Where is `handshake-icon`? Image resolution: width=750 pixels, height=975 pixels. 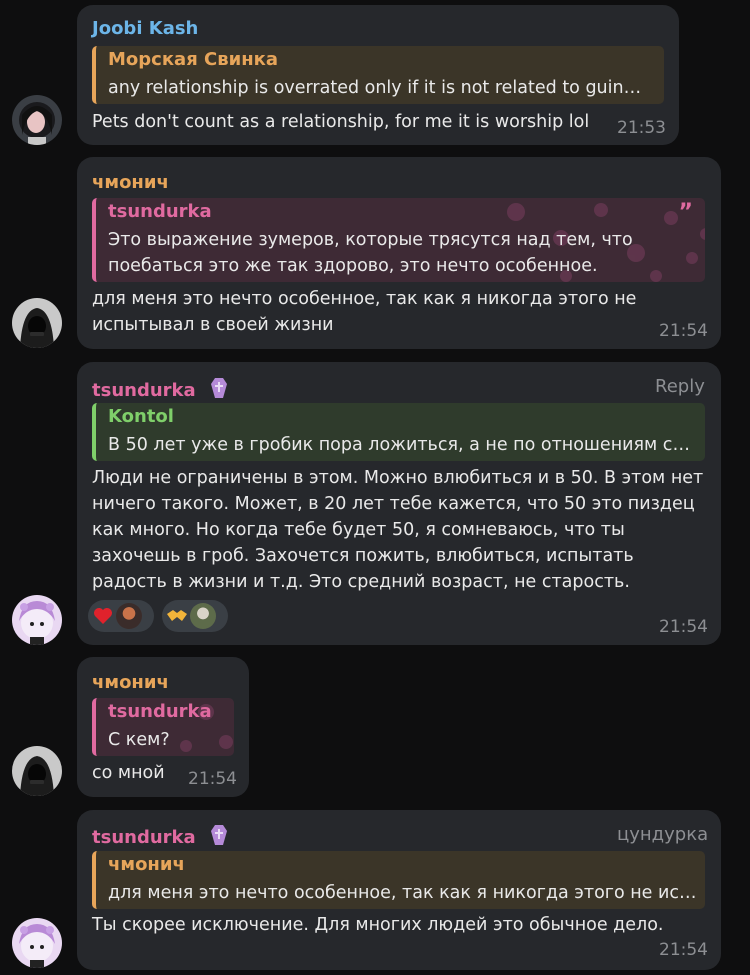 handshake-icon is located at coordinates (177, 616).